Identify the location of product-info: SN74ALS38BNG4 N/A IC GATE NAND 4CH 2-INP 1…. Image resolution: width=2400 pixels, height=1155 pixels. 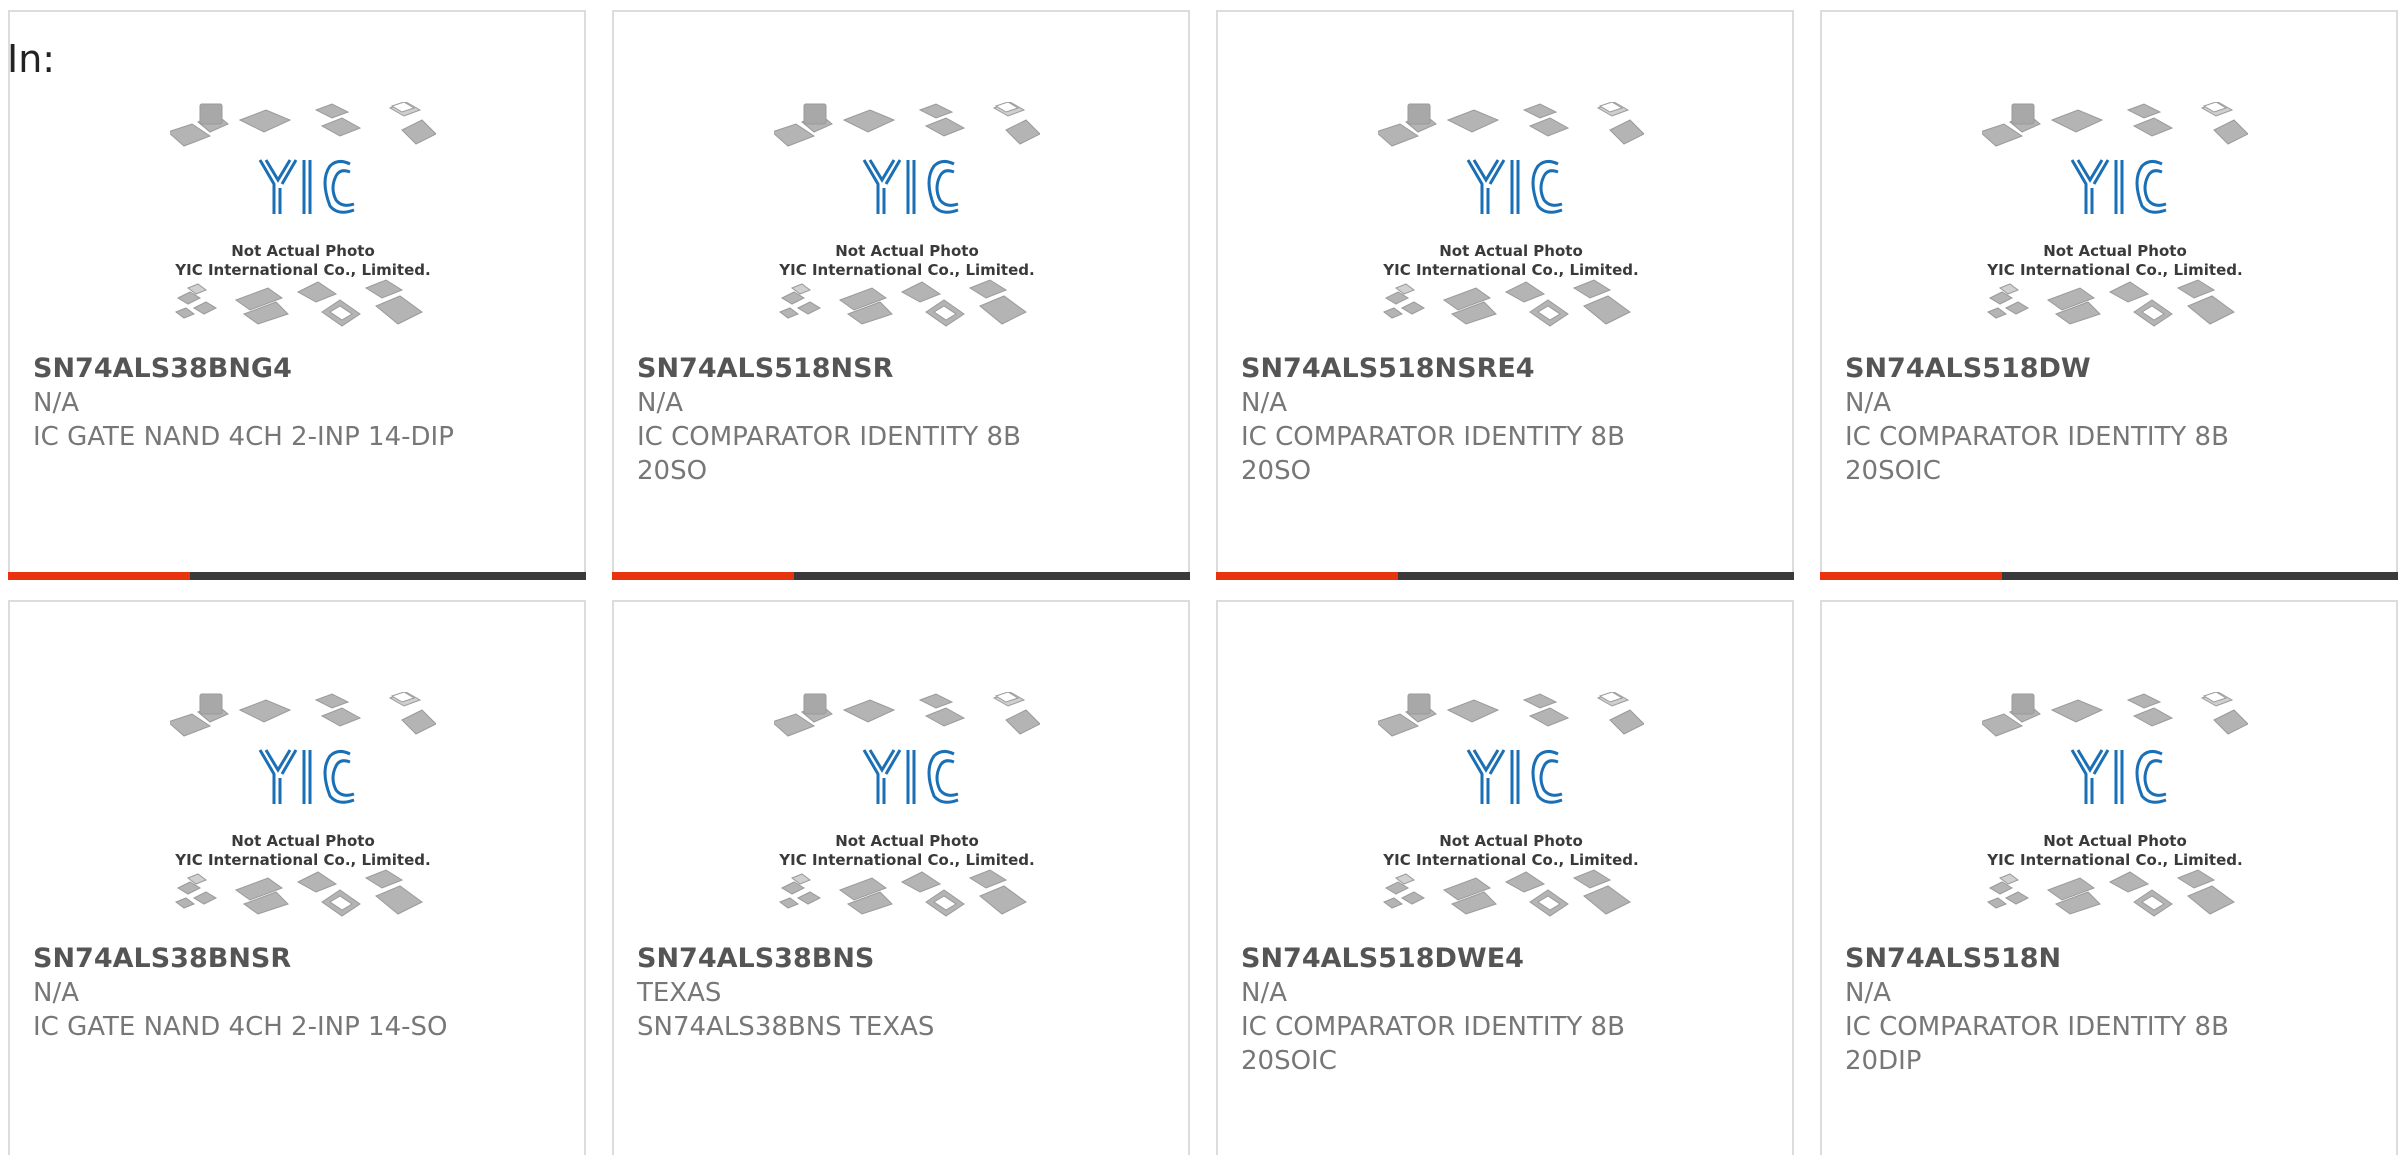
(298, 403).